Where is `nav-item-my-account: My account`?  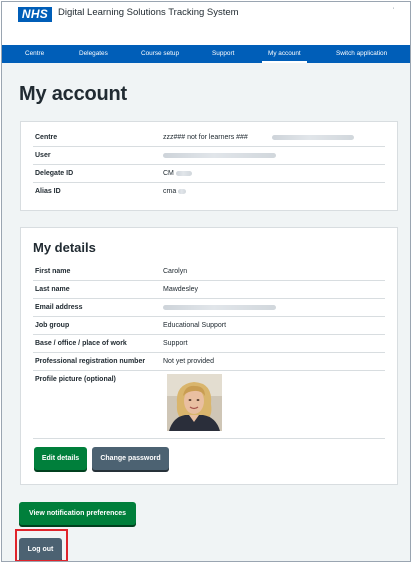
nav-item-my-account: My account is located at coordinates (284, 54).